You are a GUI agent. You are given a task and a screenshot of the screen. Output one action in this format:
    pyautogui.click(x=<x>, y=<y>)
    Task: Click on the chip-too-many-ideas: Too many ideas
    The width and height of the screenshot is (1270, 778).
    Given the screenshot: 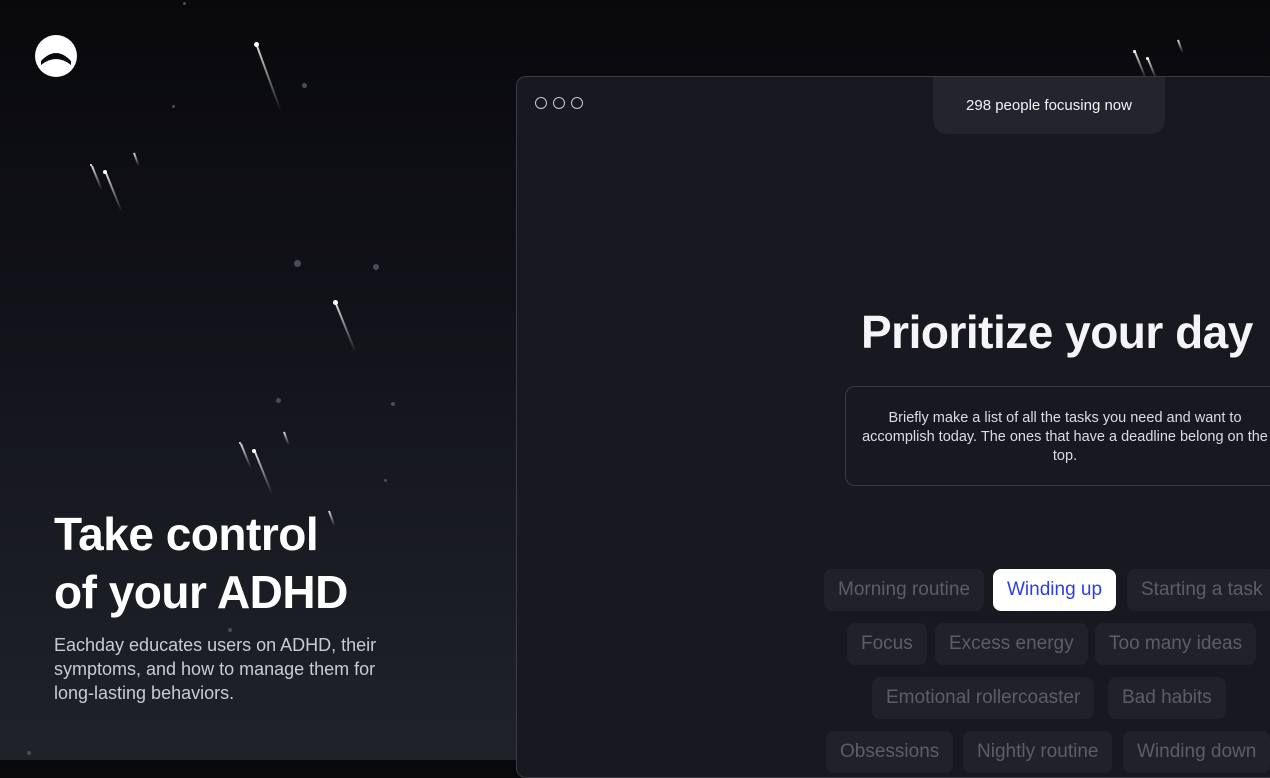 What is the action you would take?
    pyautogui.click(x=1176, y=644)
    